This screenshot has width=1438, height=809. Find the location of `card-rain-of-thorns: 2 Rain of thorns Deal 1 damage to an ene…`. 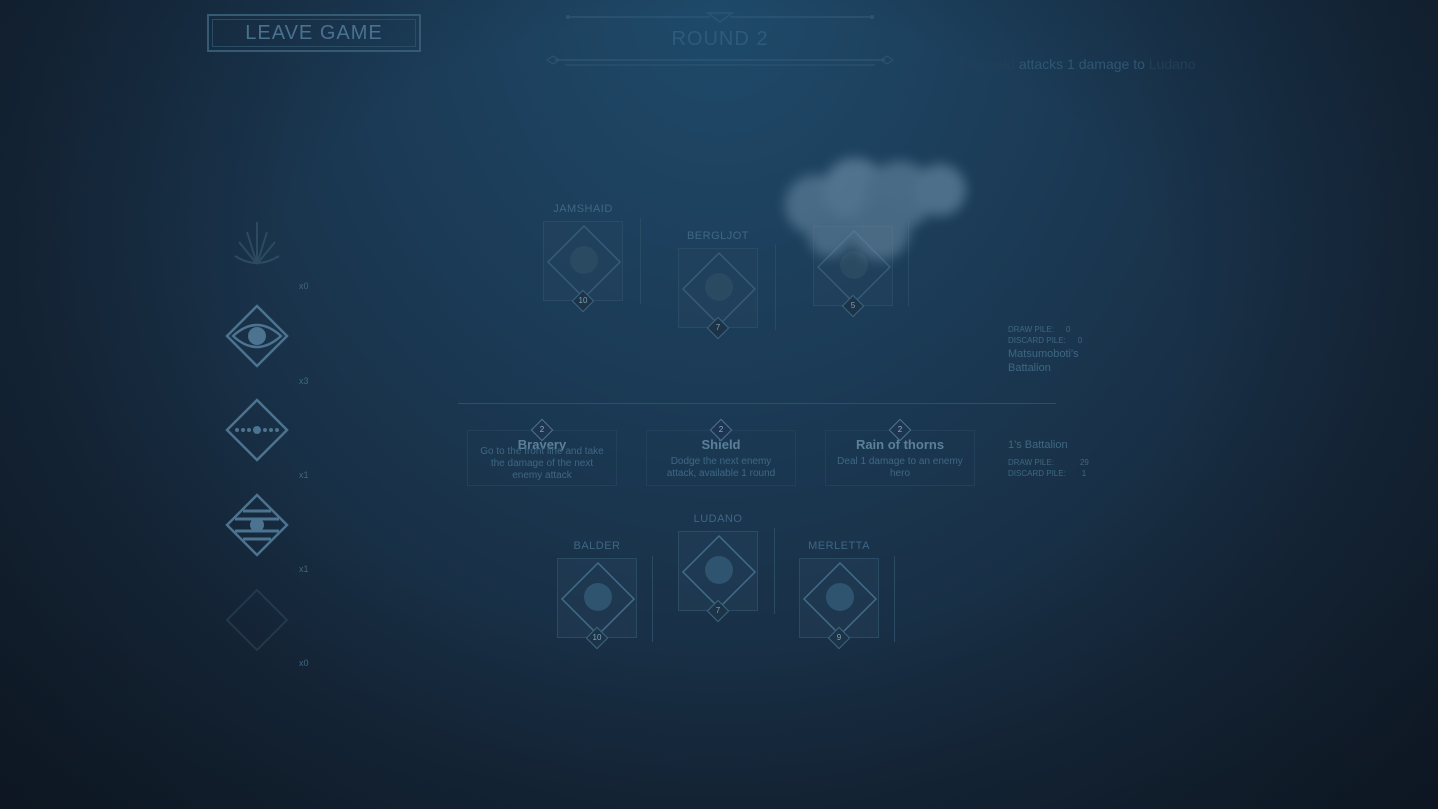

card-rain-of-thorns: 2 Rain of thorns Deal 1 damage to an ene… is located at coordinates (900, 452).